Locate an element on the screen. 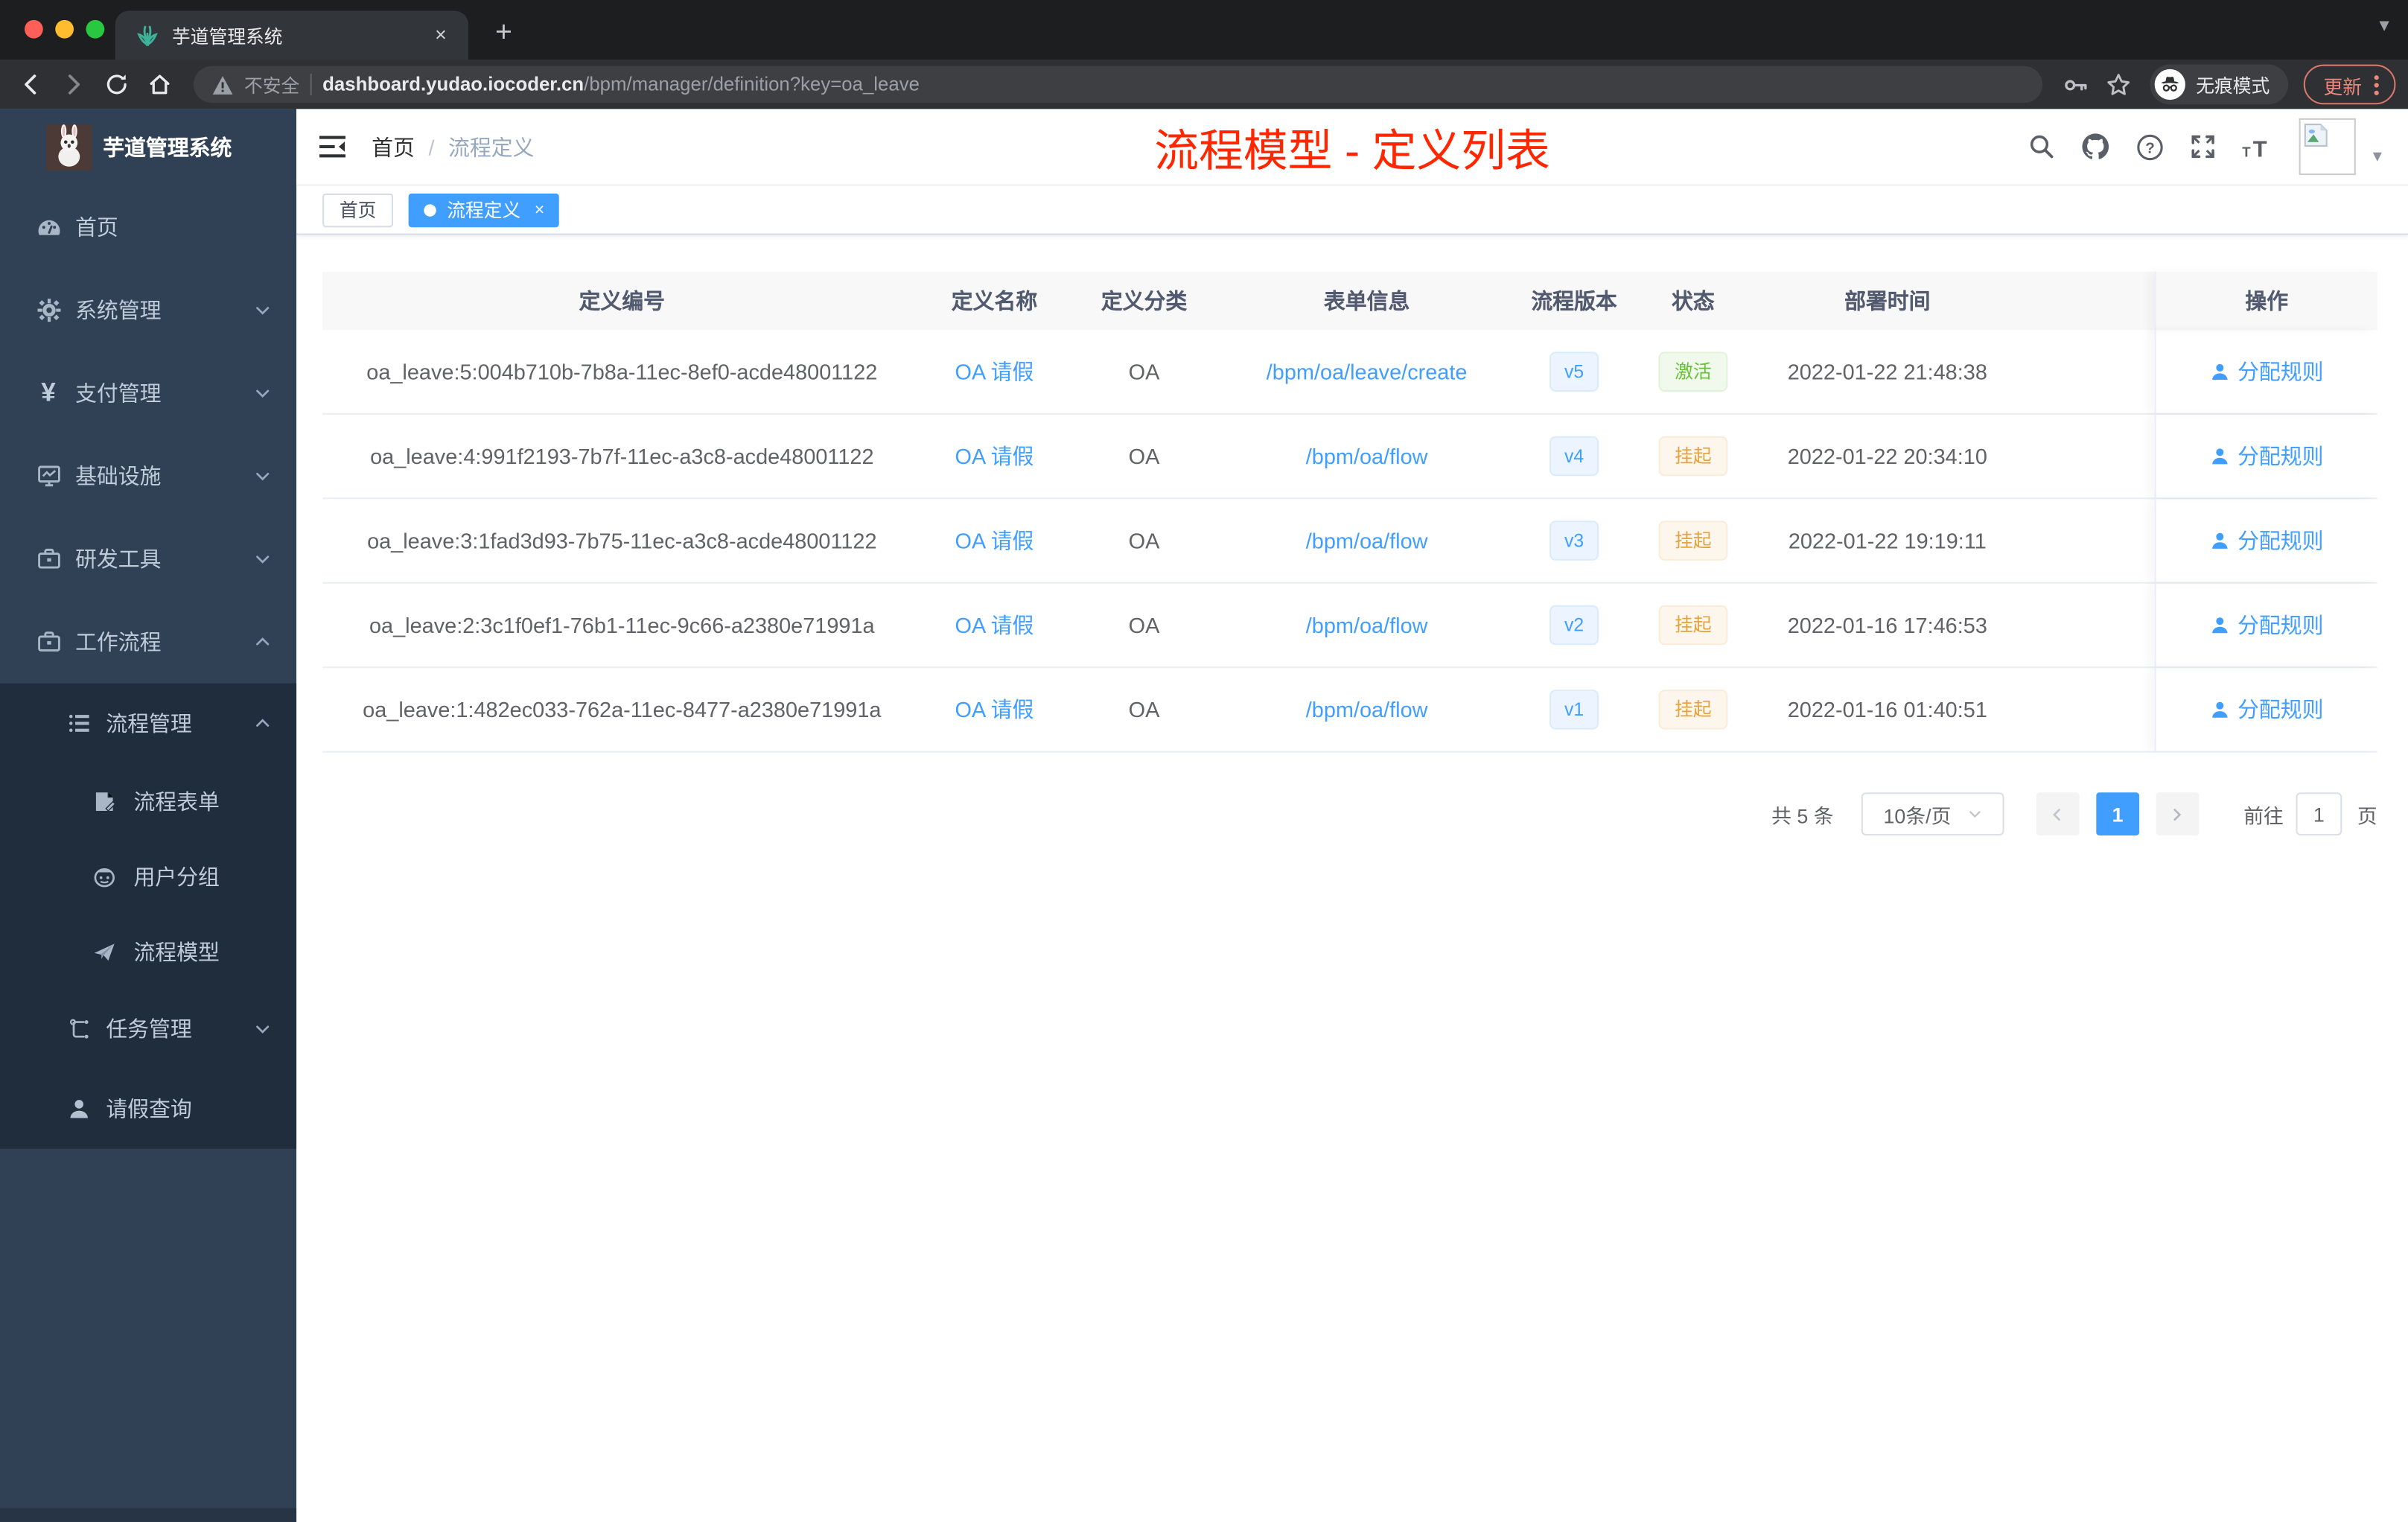  sidebar-item-user-group: 用户分组 is located at coordinates (148, 876).